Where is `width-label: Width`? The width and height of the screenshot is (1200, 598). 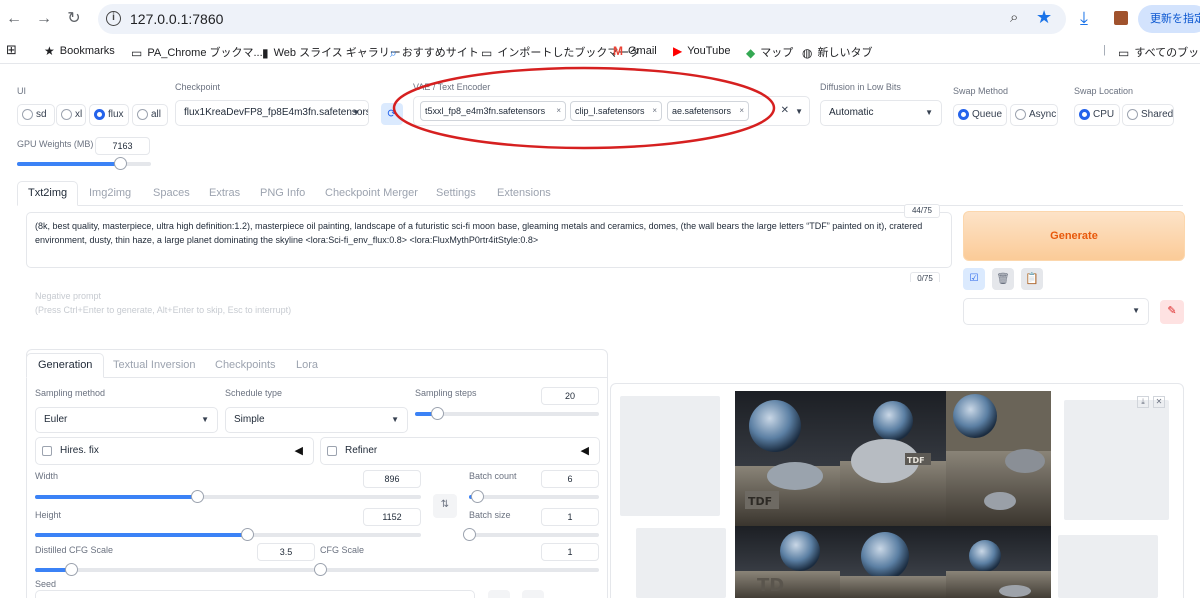 width-label: Width is located at coordinates (47, 476).